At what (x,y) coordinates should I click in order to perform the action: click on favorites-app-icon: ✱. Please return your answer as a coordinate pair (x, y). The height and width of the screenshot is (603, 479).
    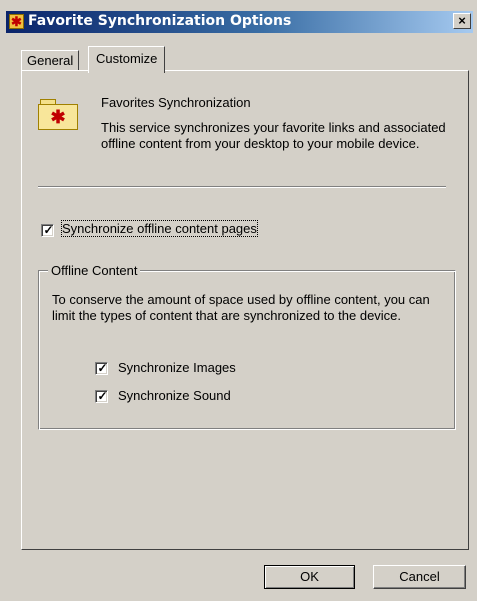
    Looking at the image, I should click on (16, 21).